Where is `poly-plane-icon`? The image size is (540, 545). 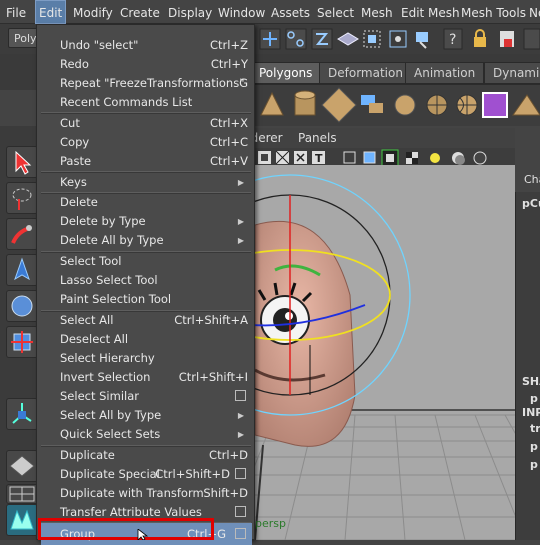
poly-plane-icon is located at coordinates (339, 105).